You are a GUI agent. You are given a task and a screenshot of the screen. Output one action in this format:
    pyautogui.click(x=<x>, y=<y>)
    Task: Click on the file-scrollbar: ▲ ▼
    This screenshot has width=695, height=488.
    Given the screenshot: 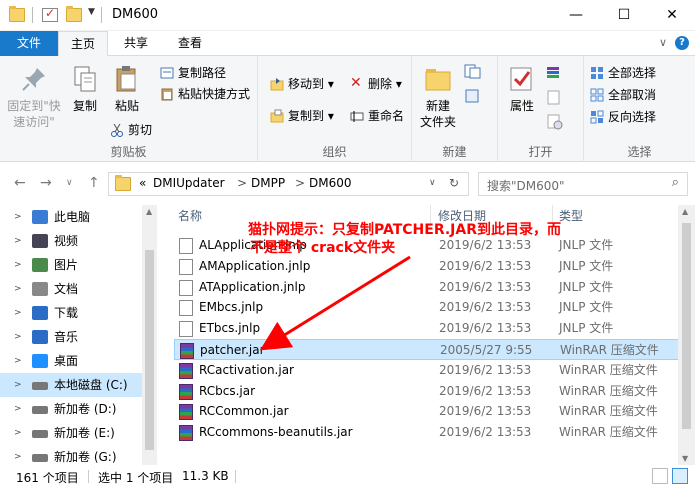 What is the action you would take?
    pyautogui.click(x=686, y=335)
    